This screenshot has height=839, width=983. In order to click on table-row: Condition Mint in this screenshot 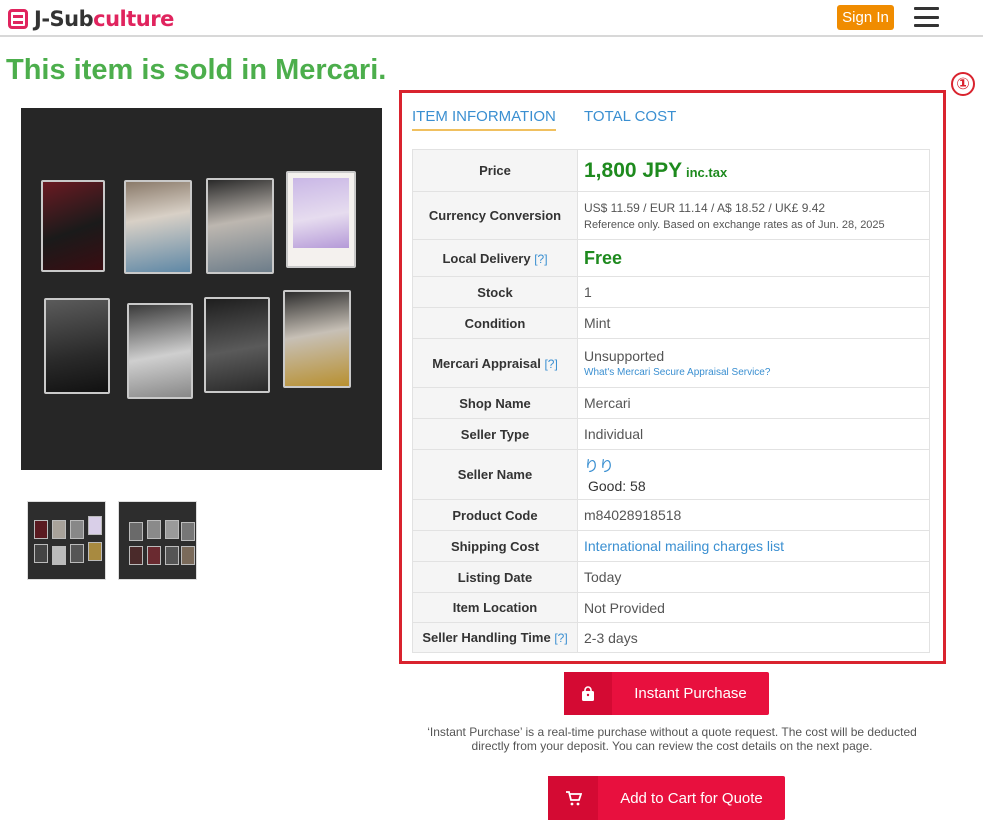, I will do `click(671, 323)`.